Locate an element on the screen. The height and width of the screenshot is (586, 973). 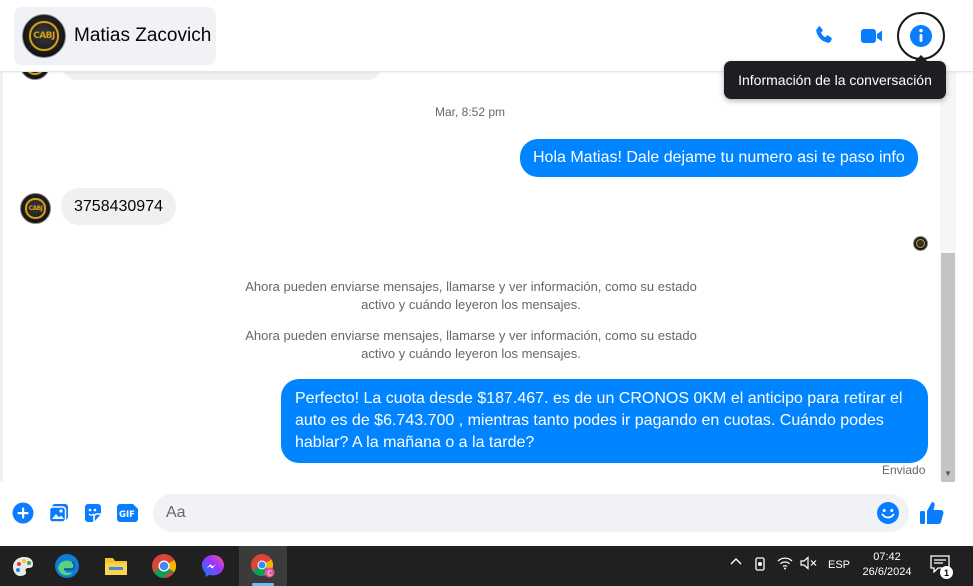
taskbar-app-edge is located at coordinates (67, 566).